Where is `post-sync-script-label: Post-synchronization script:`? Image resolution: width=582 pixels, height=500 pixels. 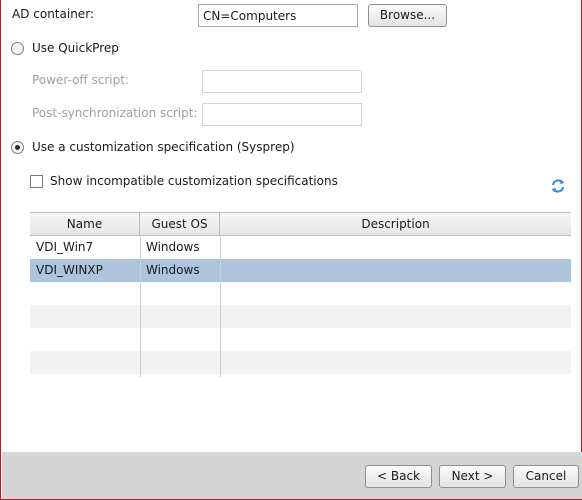
post-sync-script-label: Post-synchronization script: is located at coordinates (115, 113).